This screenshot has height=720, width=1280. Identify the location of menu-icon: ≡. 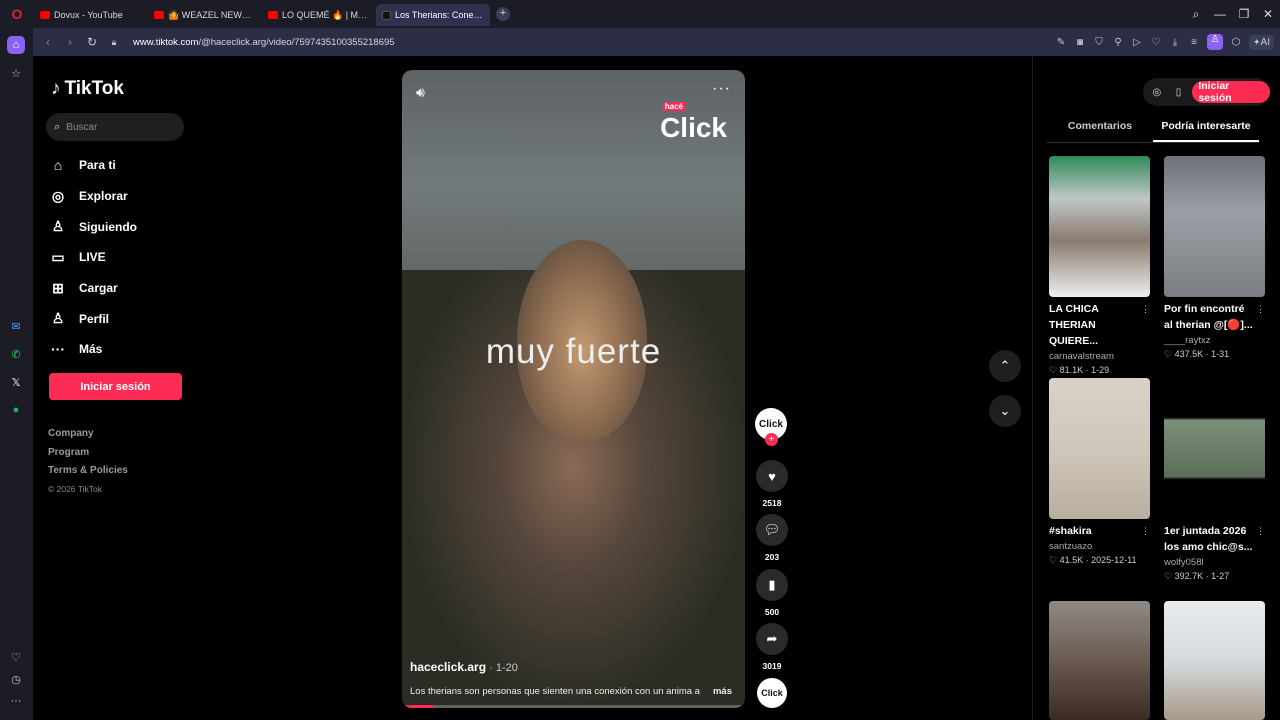
(1194, 42).